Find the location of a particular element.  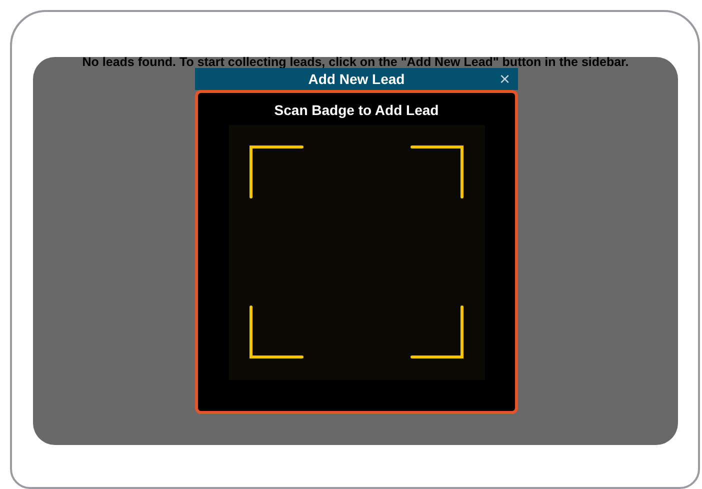

close-button: × is located at coordinates (504, 79).